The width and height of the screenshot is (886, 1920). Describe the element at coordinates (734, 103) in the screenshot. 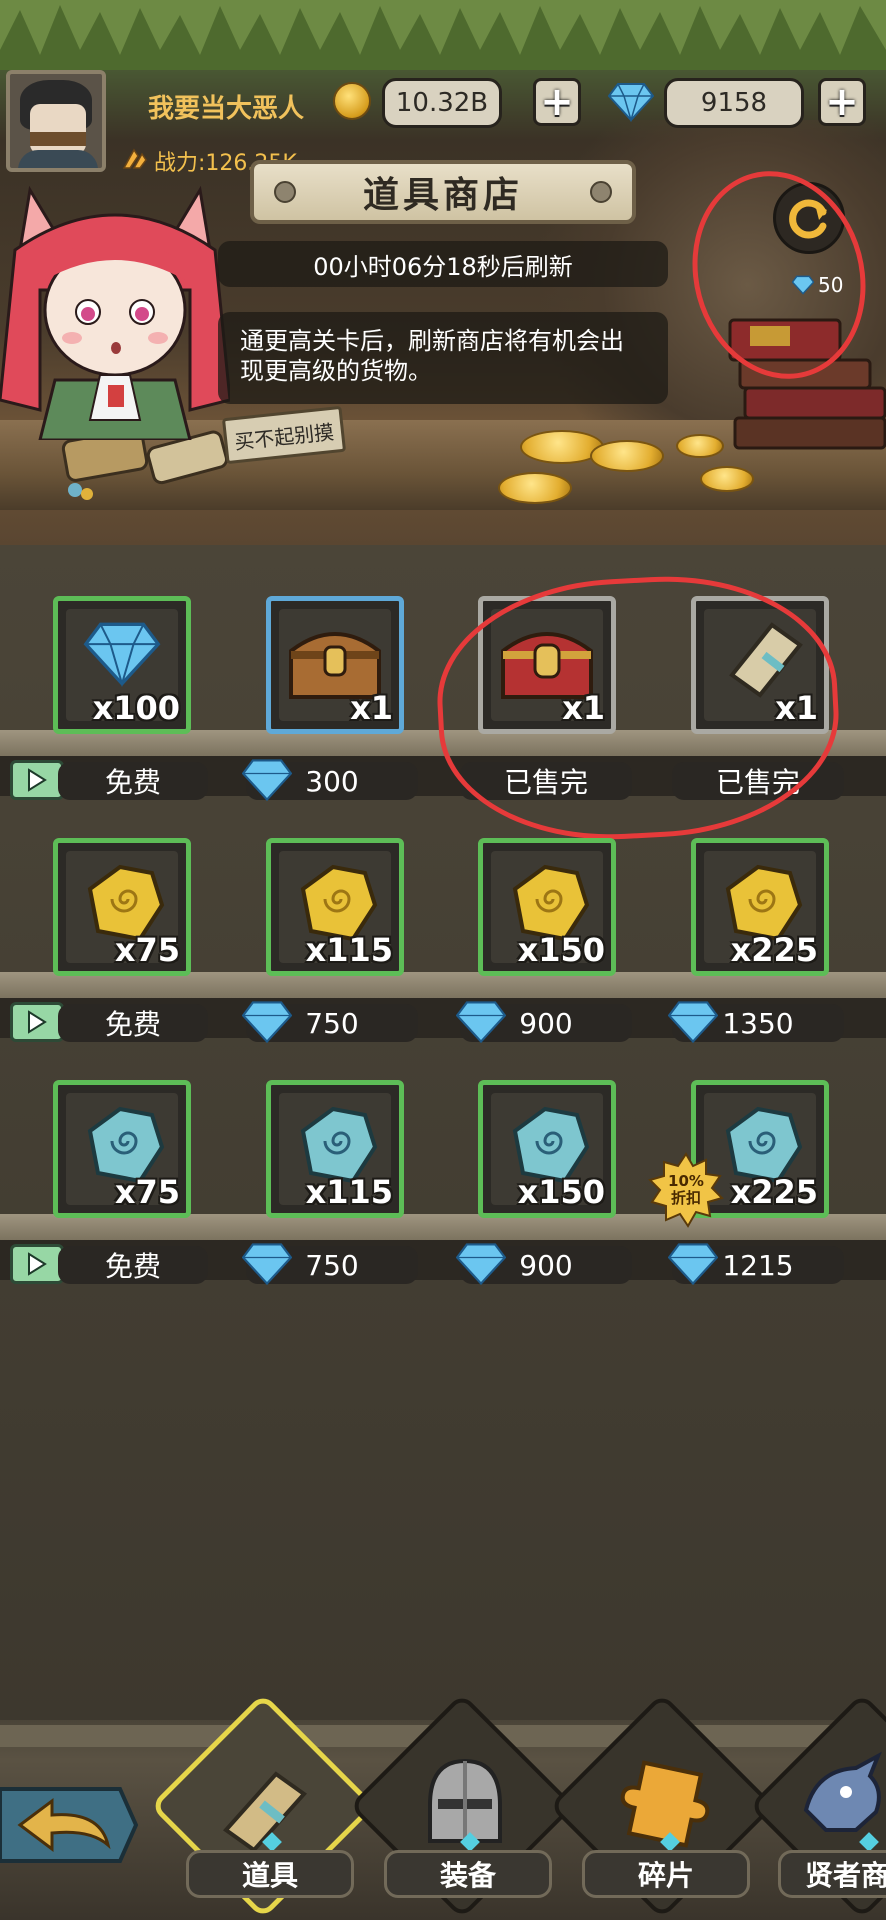

I see `gem-amount: 9158` at that location.